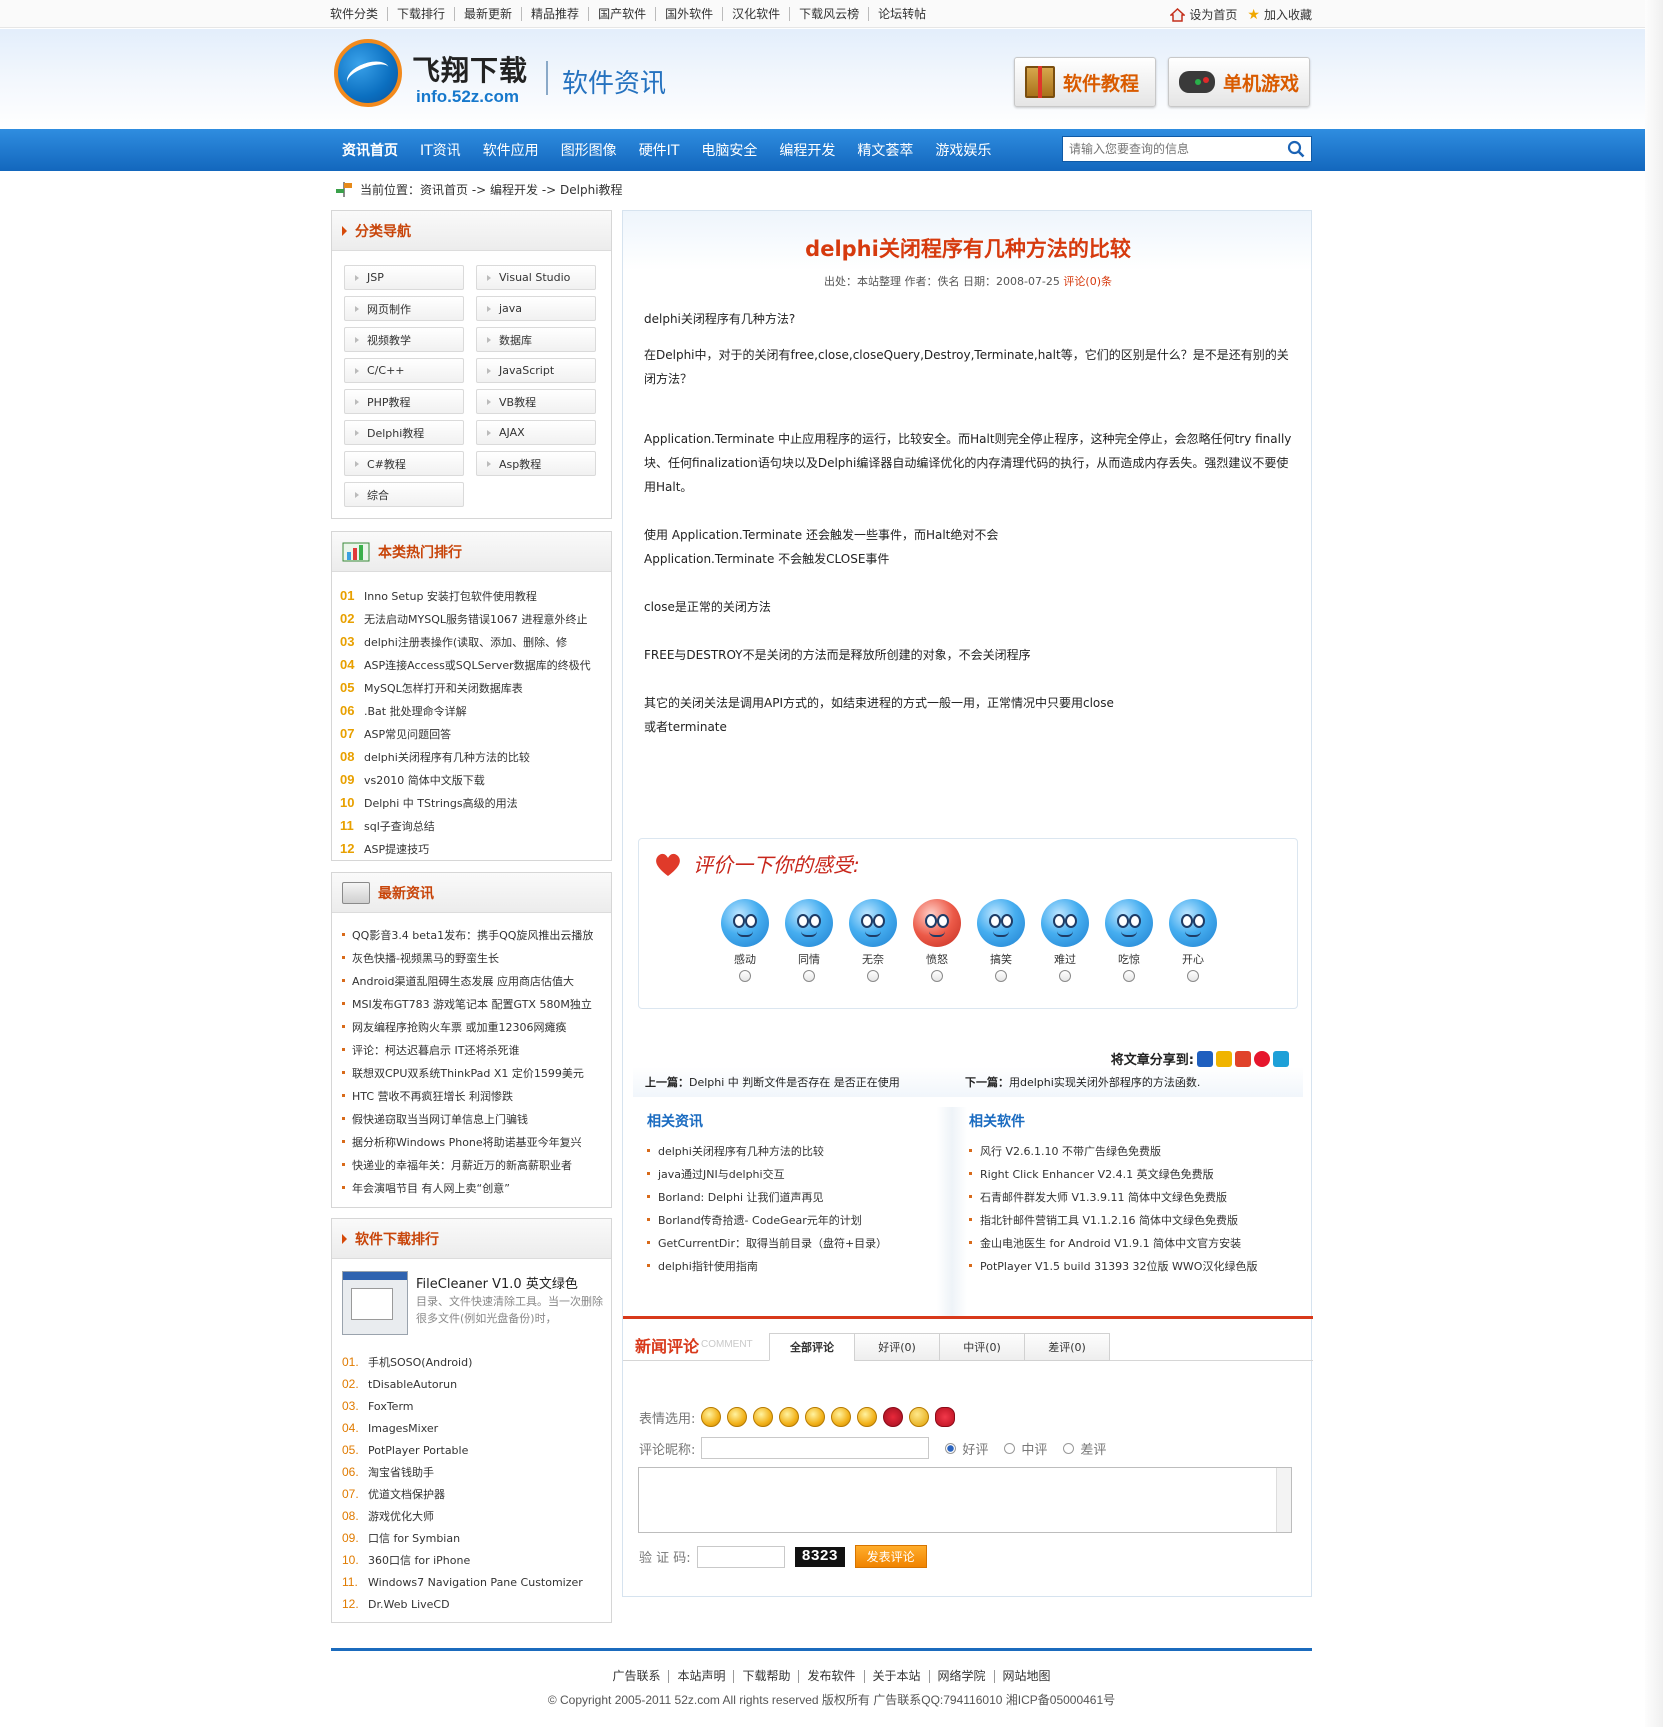 Image resolution: width=1663 pixels, height=1727 pixels. Describe the element at coordinates (809, 940) in the screenshot. I see `mood-sympathy: 同情` at that location.